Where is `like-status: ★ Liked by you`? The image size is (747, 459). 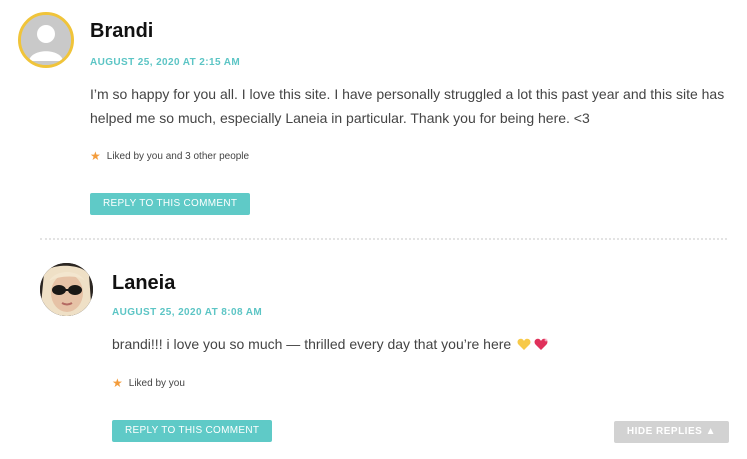 like-status: ★ Liked by you is located at coordinates (148, 383).